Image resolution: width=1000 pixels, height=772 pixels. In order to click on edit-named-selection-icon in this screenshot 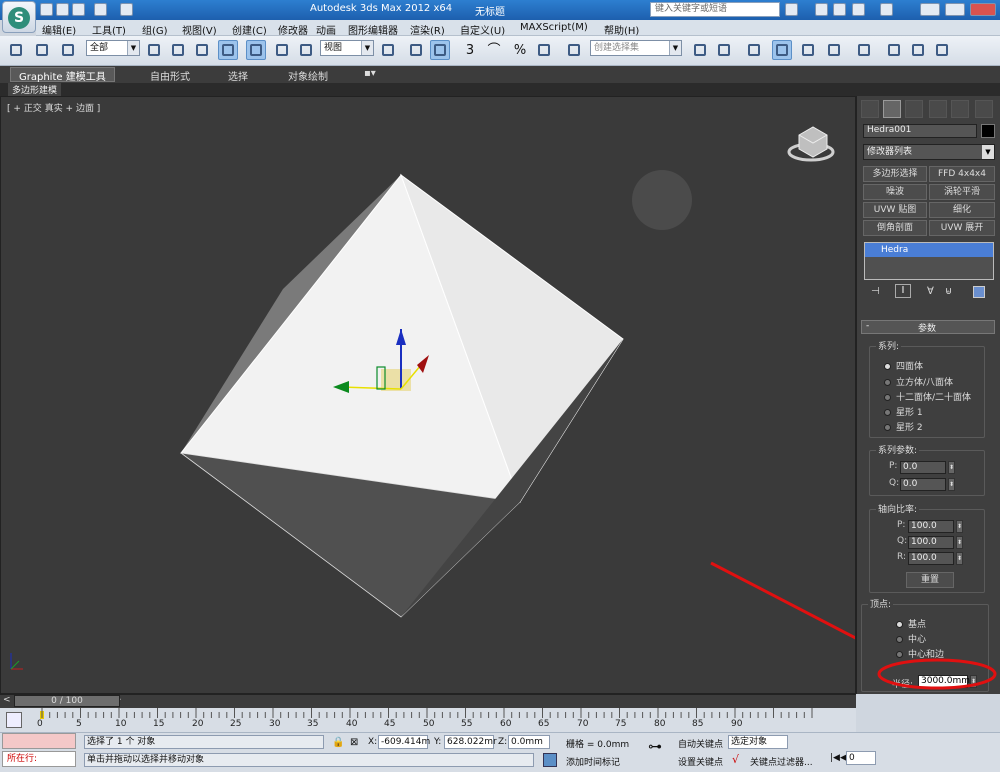, I will do `click(574, 50)`.